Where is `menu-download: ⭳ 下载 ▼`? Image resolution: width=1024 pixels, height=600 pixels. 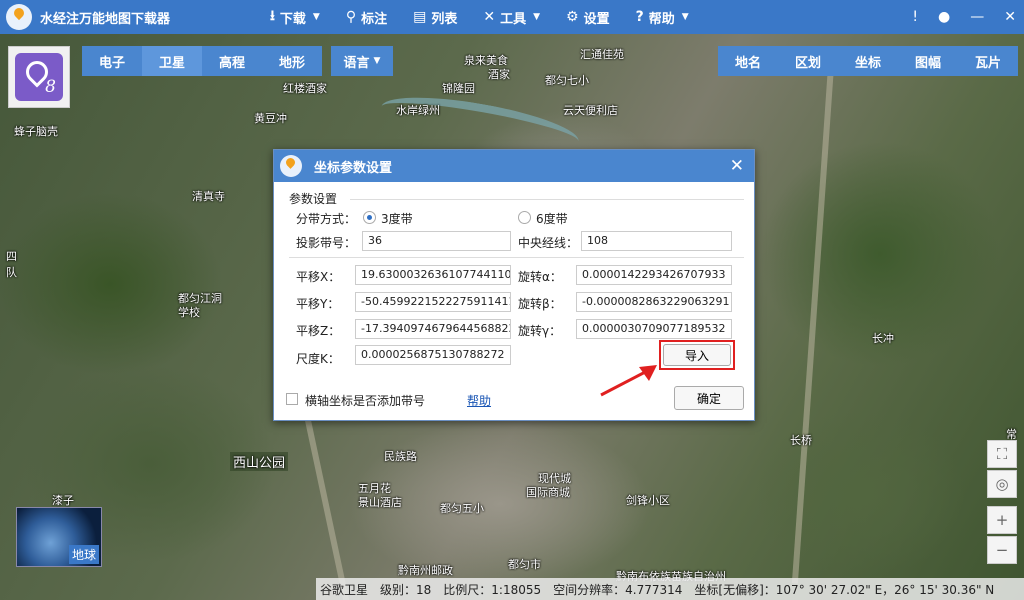 menu-download: ⭳ 下载 ▼ is located at coordinates (295, 17).